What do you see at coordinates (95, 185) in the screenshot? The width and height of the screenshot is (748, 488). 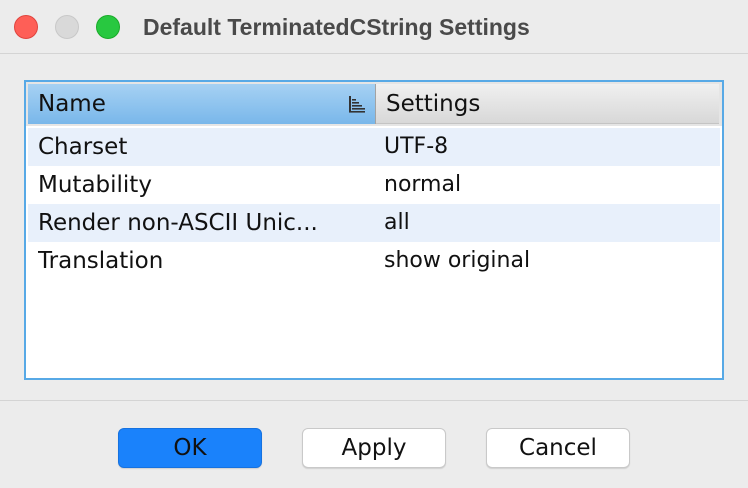 I see `row-name: Mutability` at bounding box center [95, 185].